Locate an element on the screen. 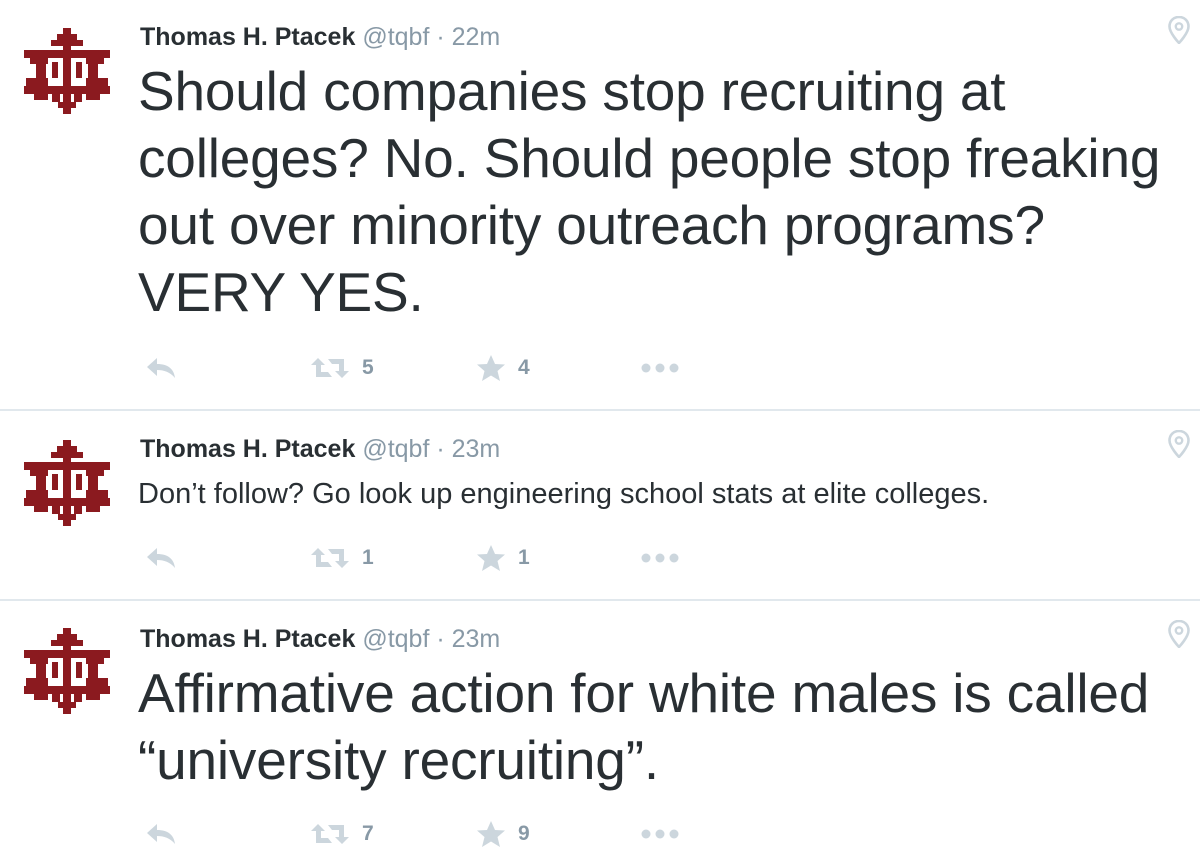 The image size is (1200, 865). retweet-count: 1 is located at coordinates (368, 557).